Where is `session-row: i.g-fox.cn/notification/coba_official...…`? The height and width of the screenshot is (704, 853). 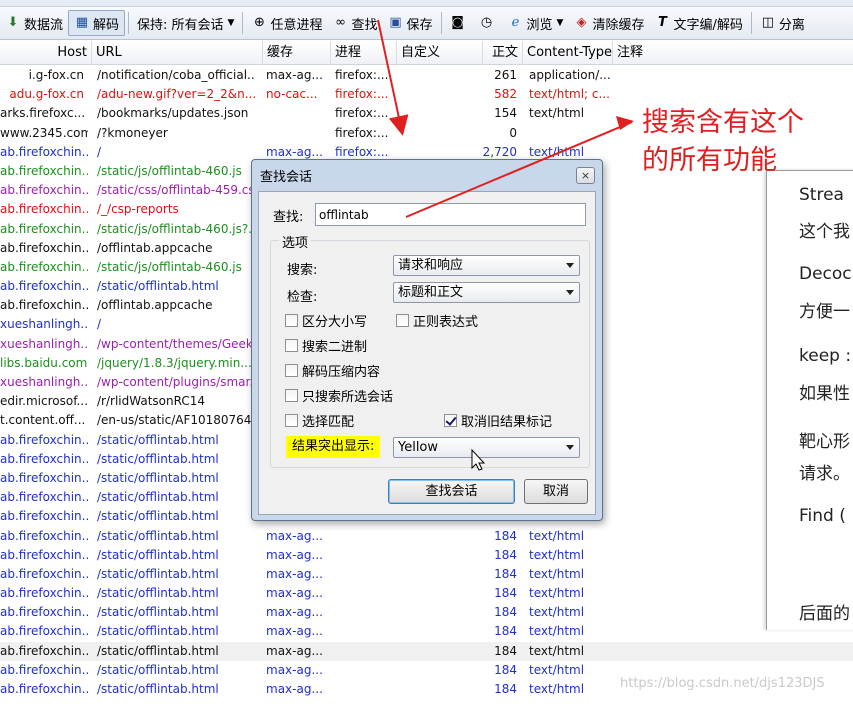 session-row: i.g-fox.cn/notification/coba_official...… is located at coordinates (426, 75).